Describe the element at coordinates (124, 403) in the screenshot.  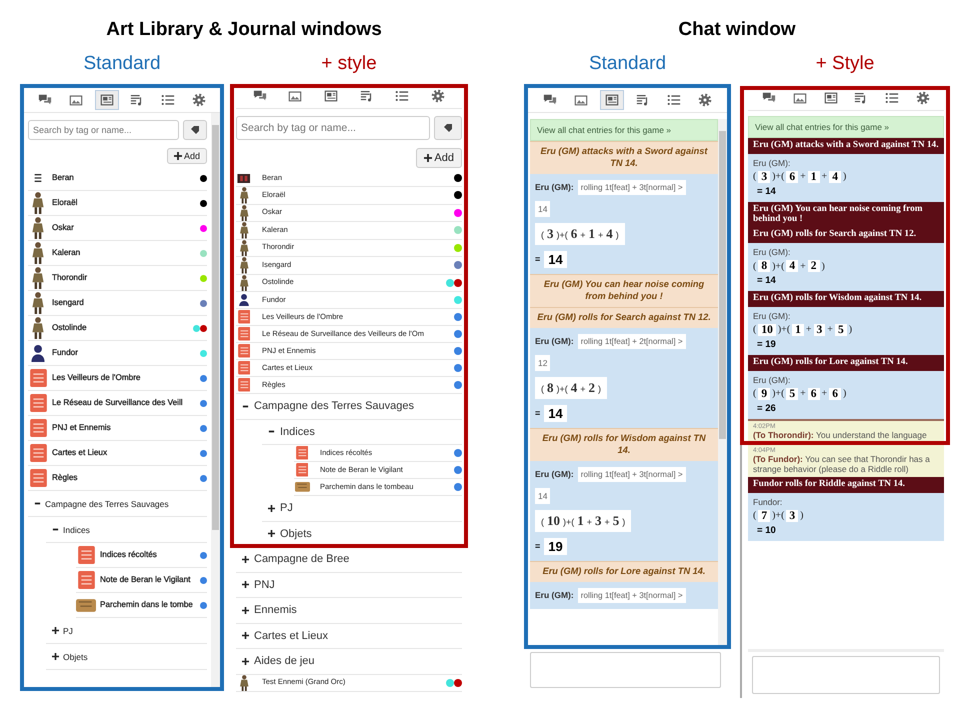
I see `item-name: Le Réseau de Surveillance des Veill` at that location.